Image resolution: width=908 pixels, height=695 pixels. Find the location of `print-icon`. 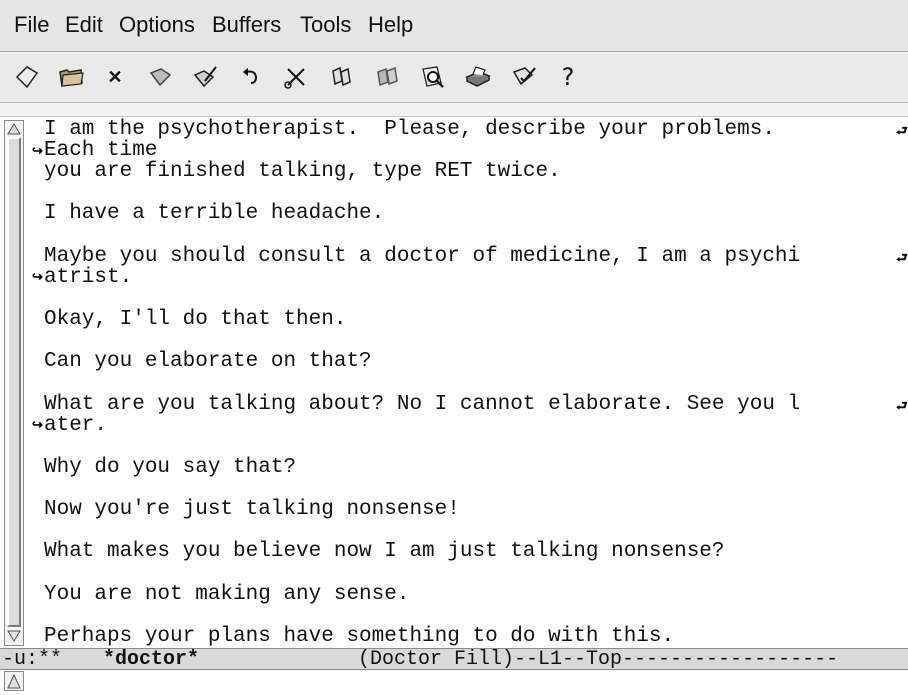

print-icon is located at coordinates (478, 76).